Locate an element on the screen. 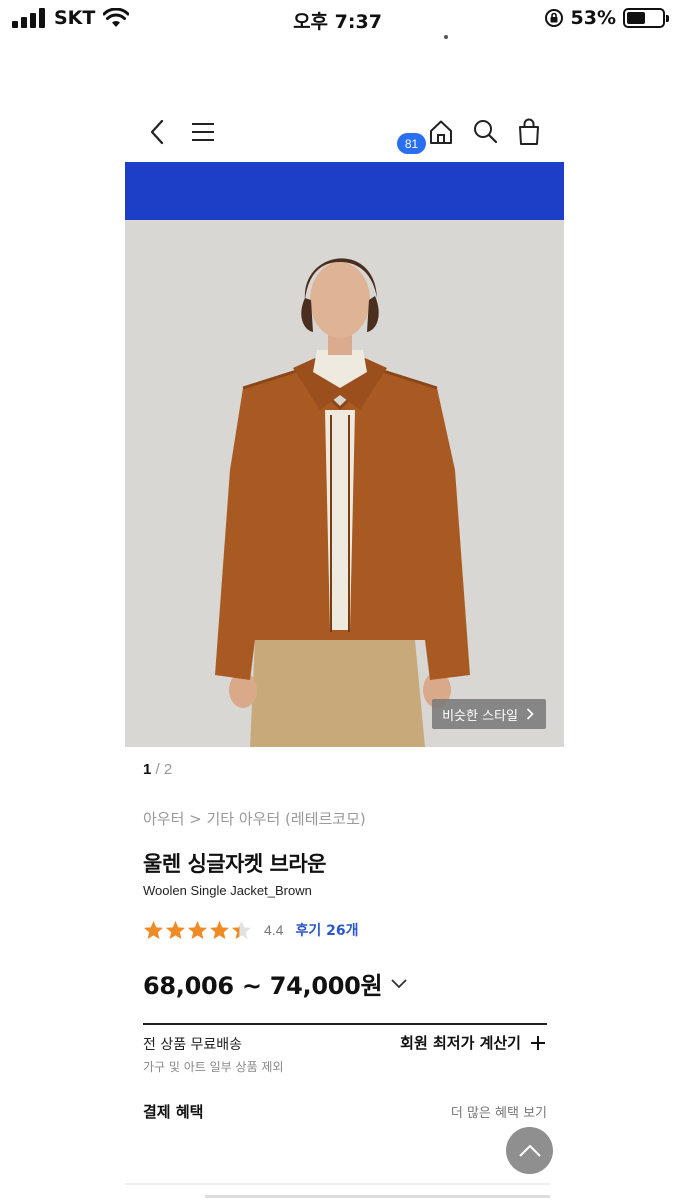 The width and height of the screenshot is (675, 1200). chevron-right-icon is located at coordinates (530, 714).